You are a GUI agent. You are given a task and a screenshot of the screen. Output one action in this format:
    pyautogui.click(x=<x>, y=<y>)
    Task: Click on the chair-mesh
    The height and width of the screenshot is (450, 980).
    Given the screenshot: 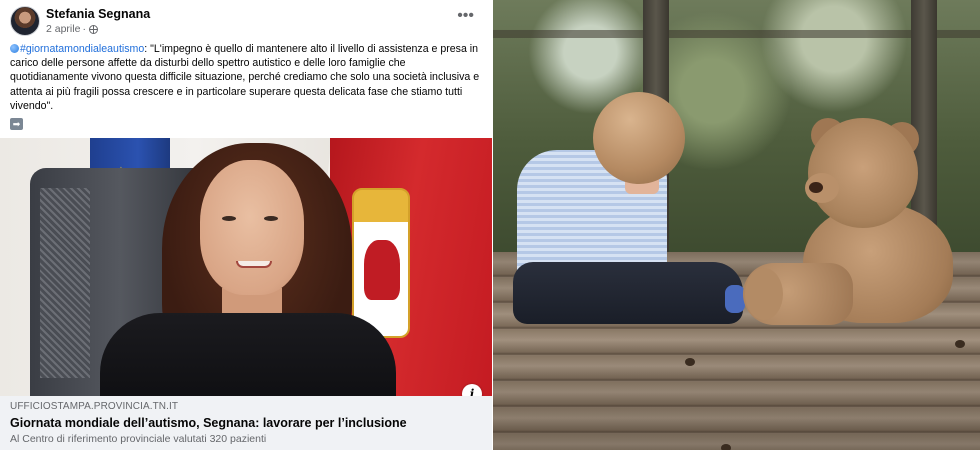 What is the action you would take?
    pyautogui.click(x=65, y=283)
    